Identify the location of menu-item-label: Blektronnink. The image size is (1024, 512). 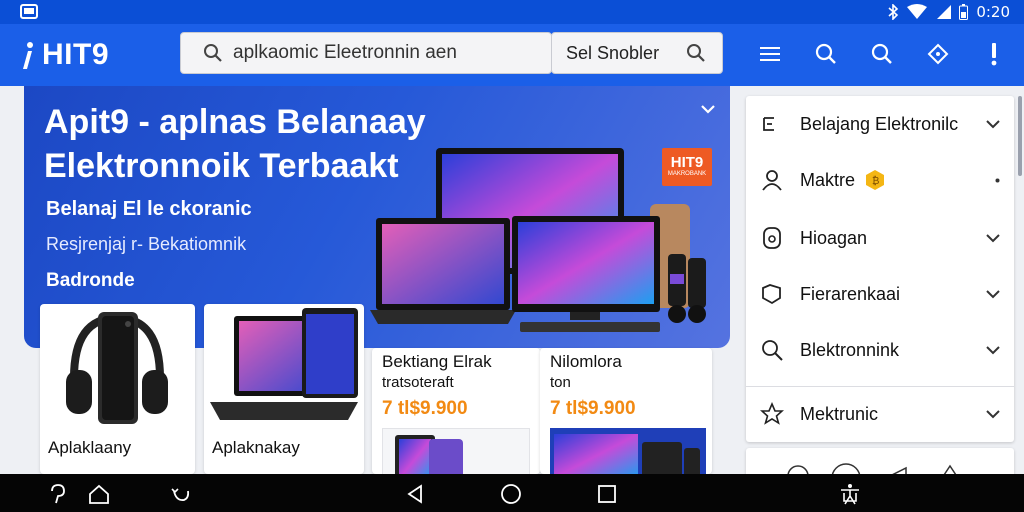
(850, 349).